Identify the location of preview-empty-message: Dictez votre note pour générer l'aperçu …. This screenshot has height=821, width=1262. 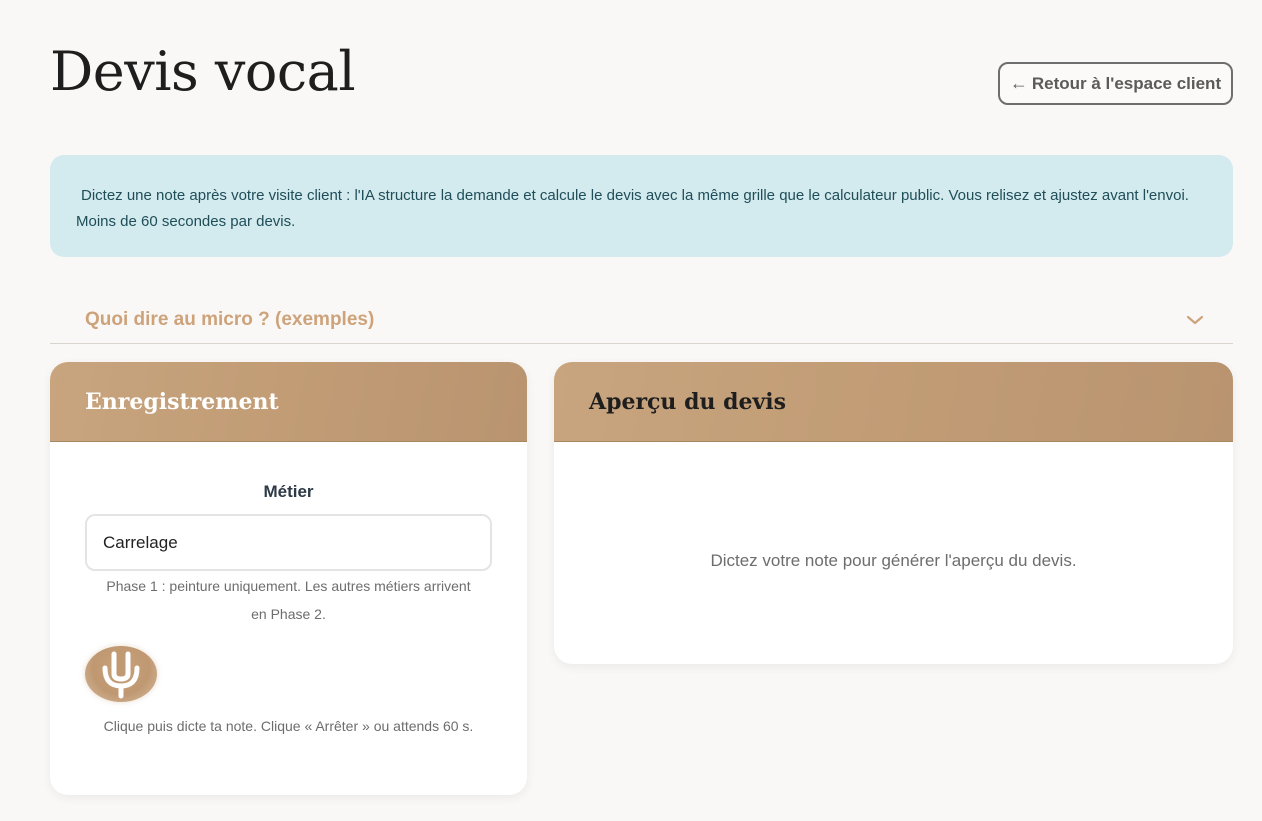
(893, 560).